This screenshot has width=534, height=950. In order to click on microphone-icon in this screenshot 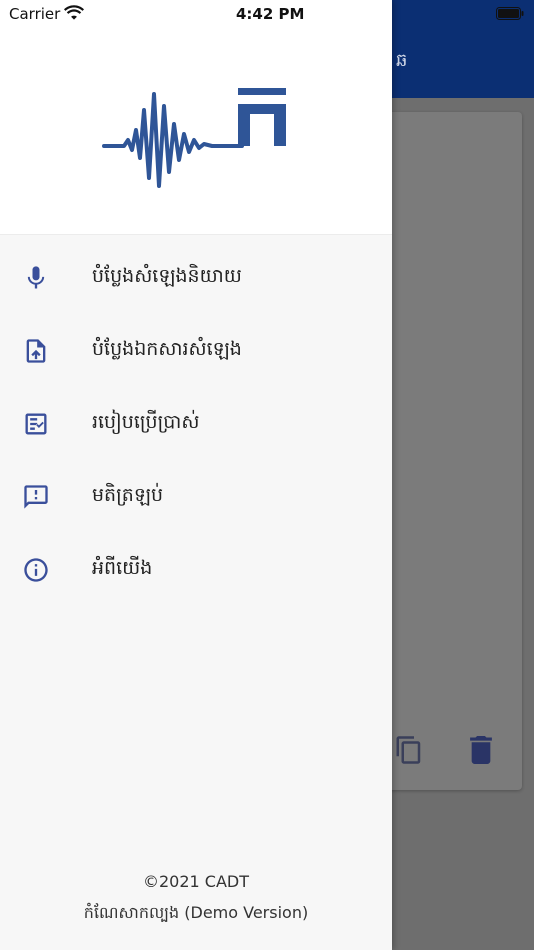, I will do `click(36, 277)`.